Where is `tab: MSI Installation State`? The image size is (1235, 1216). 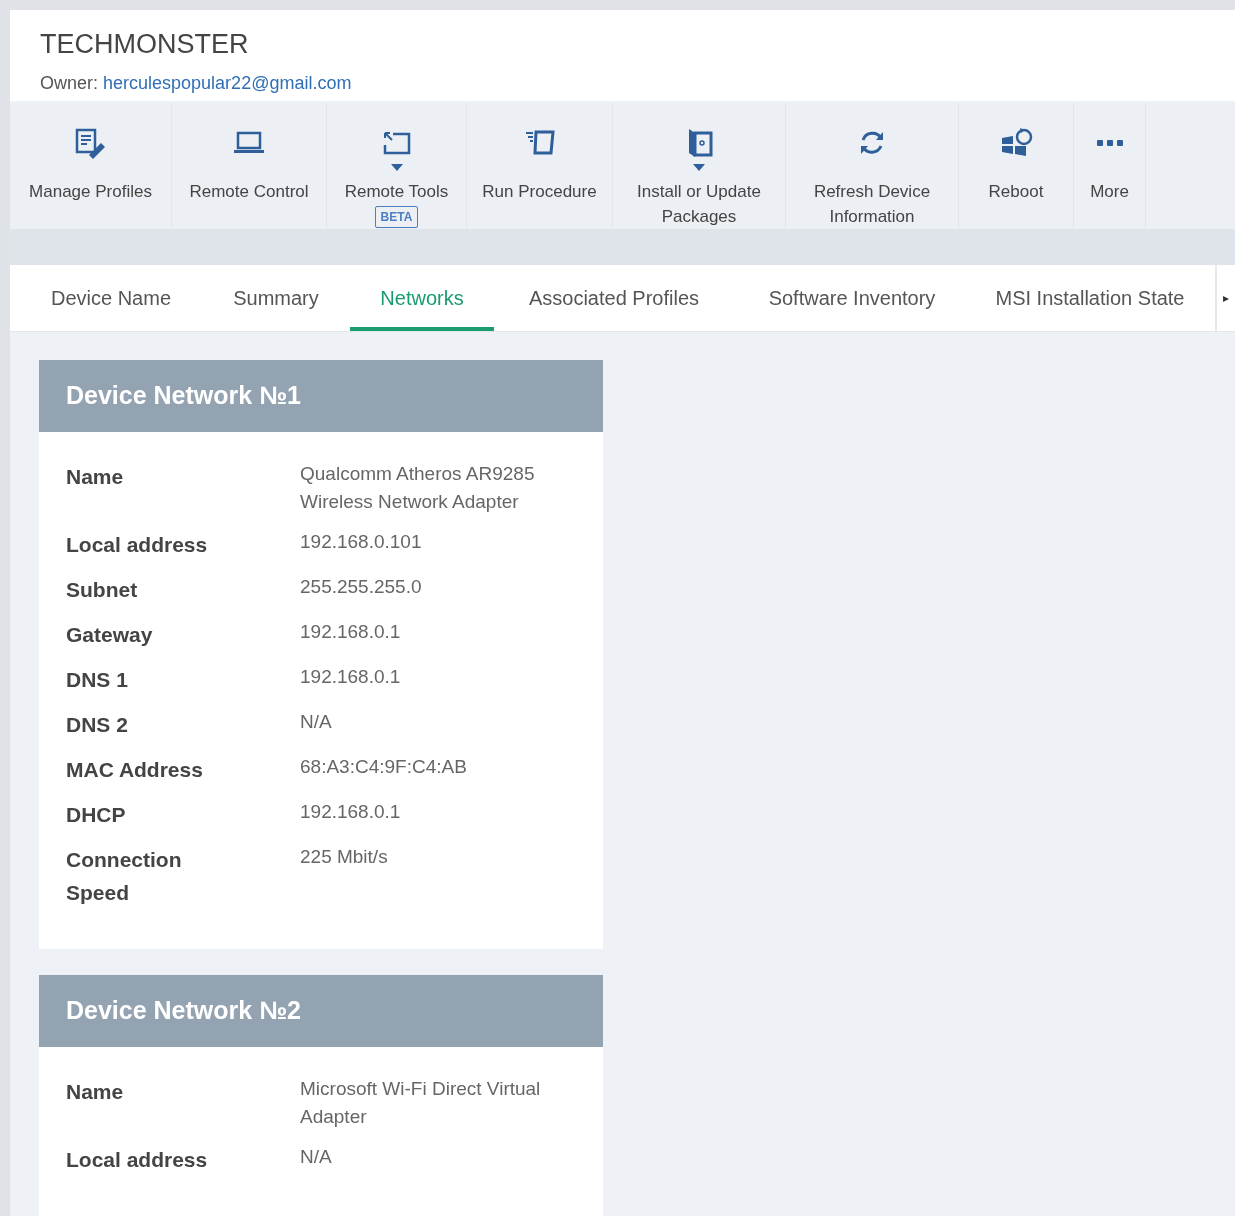
tab: MSI Installation State is located at coordinates (1090, 297).